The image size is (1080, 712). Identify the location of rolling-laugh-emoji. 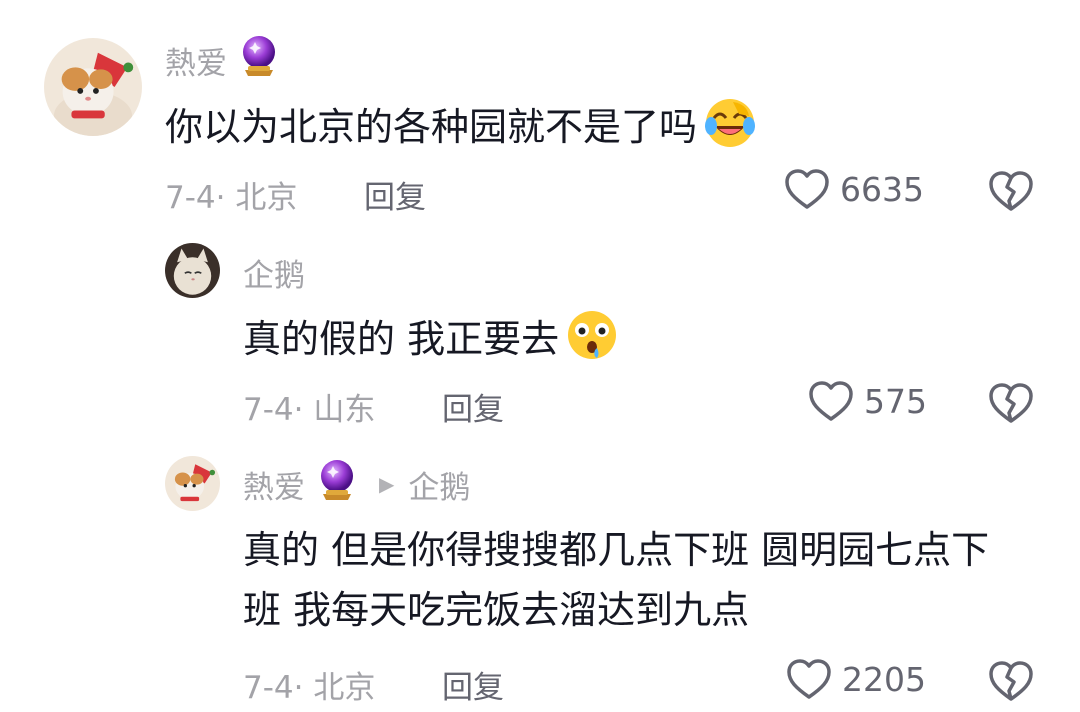
(730, 131).